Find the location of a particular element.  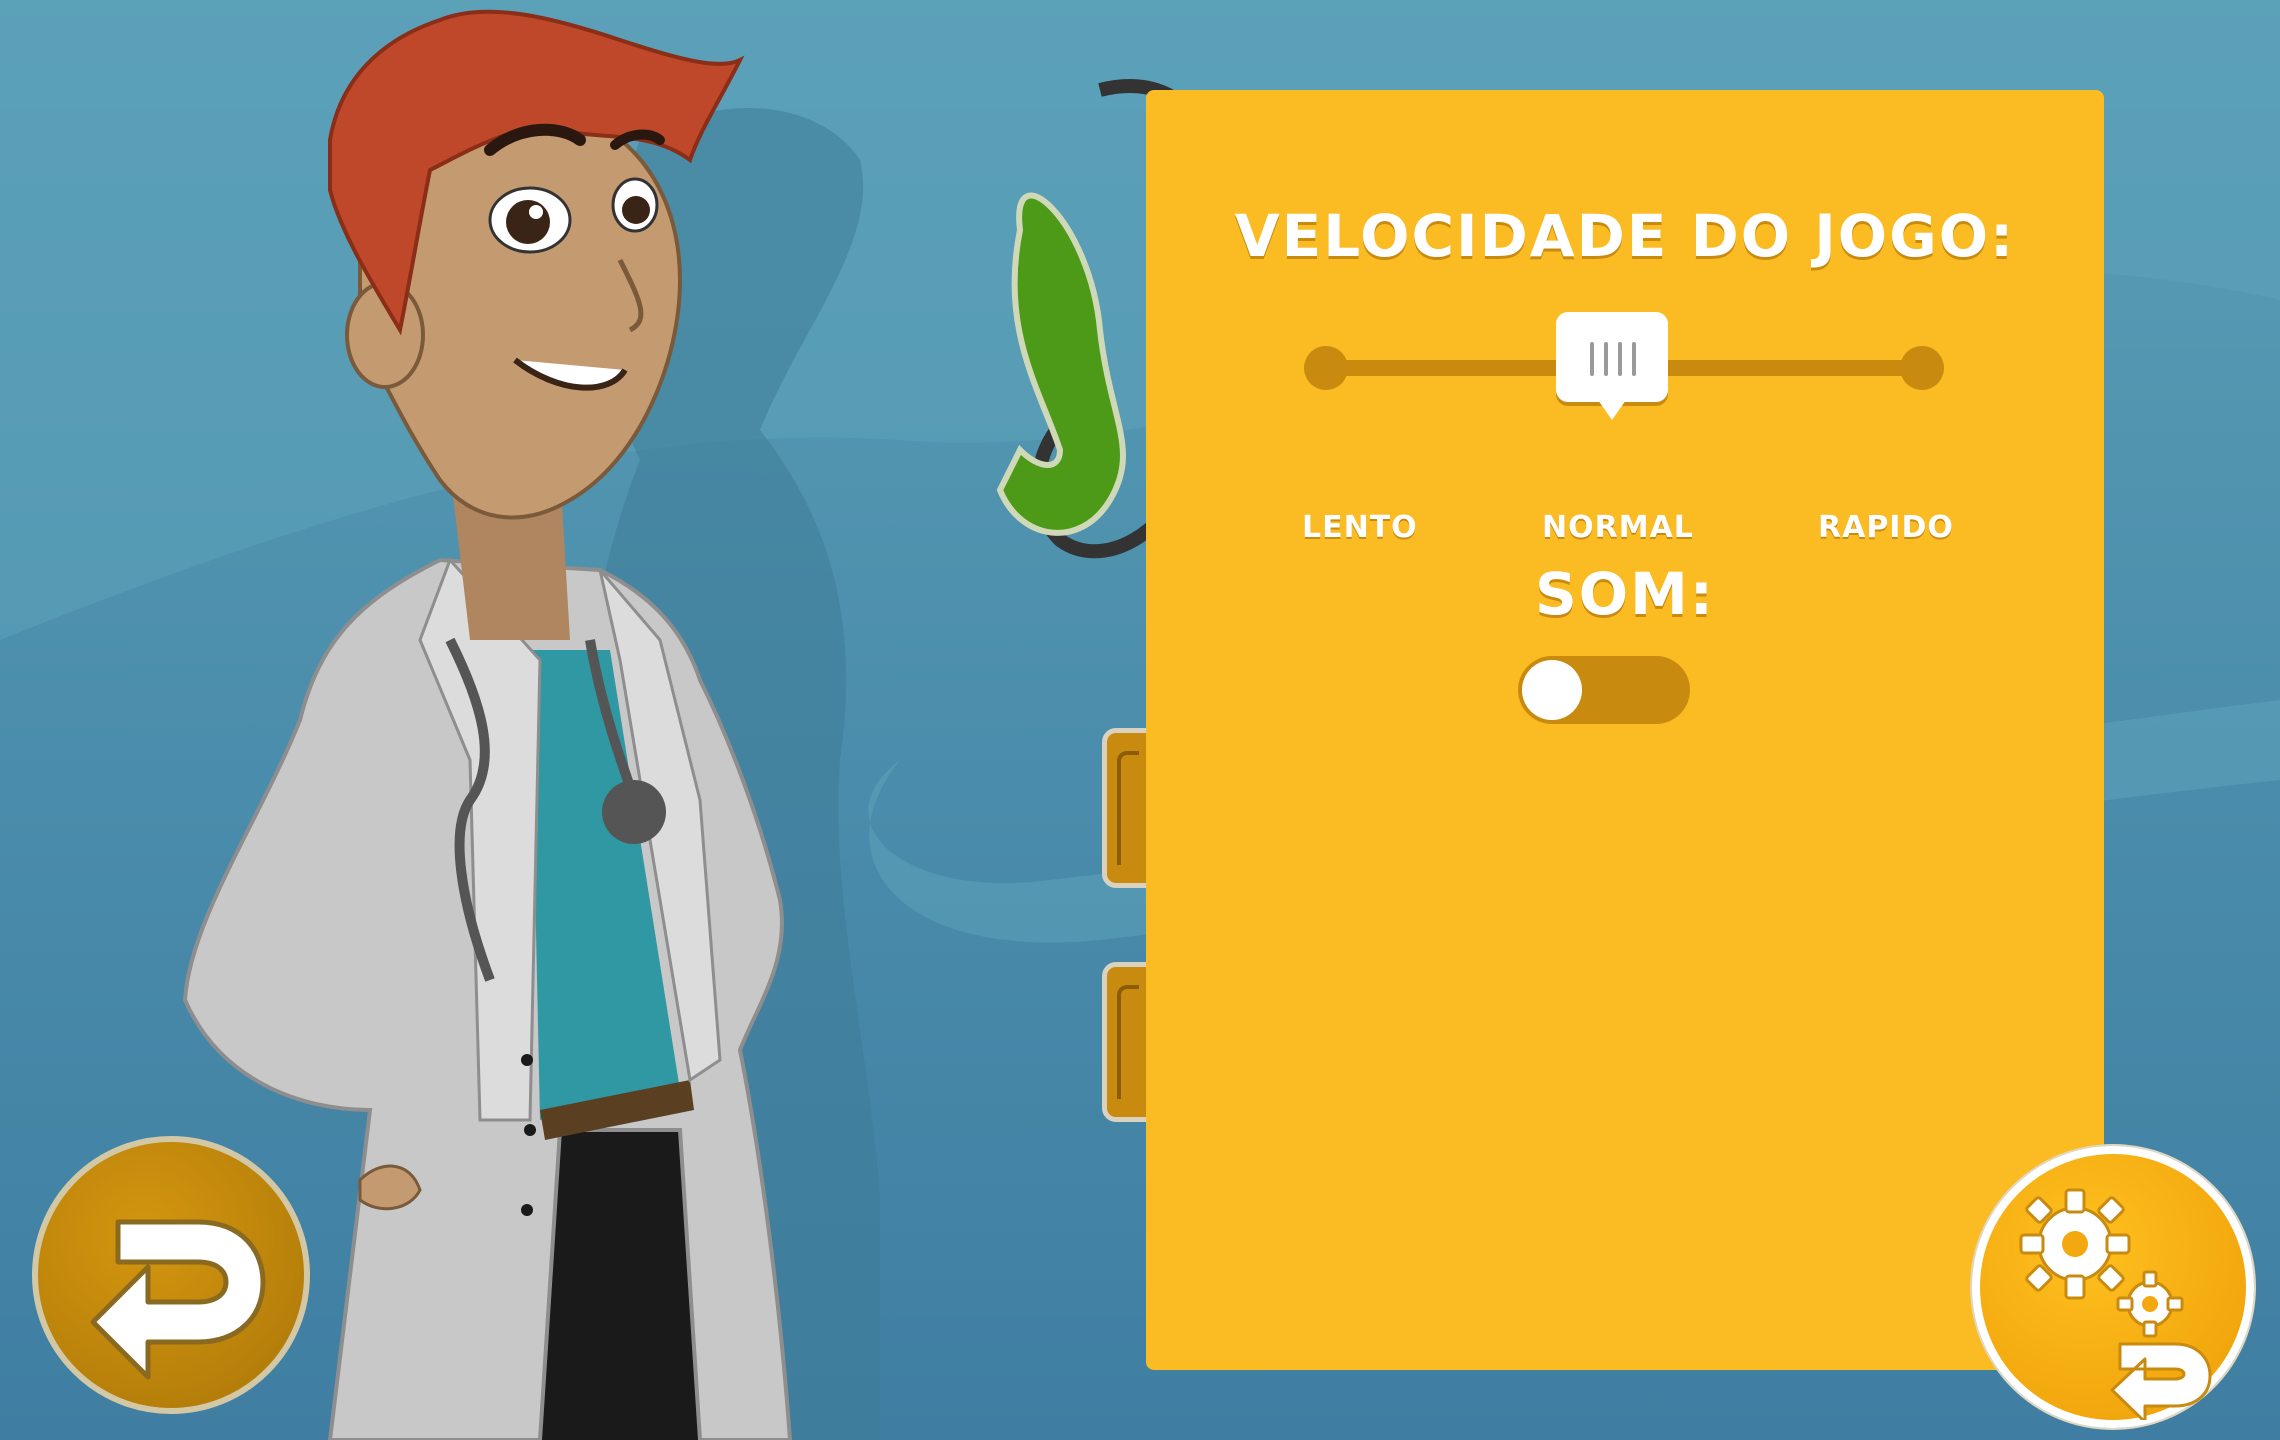

sound-toggle-knob is located at coordinates (1552, 690).